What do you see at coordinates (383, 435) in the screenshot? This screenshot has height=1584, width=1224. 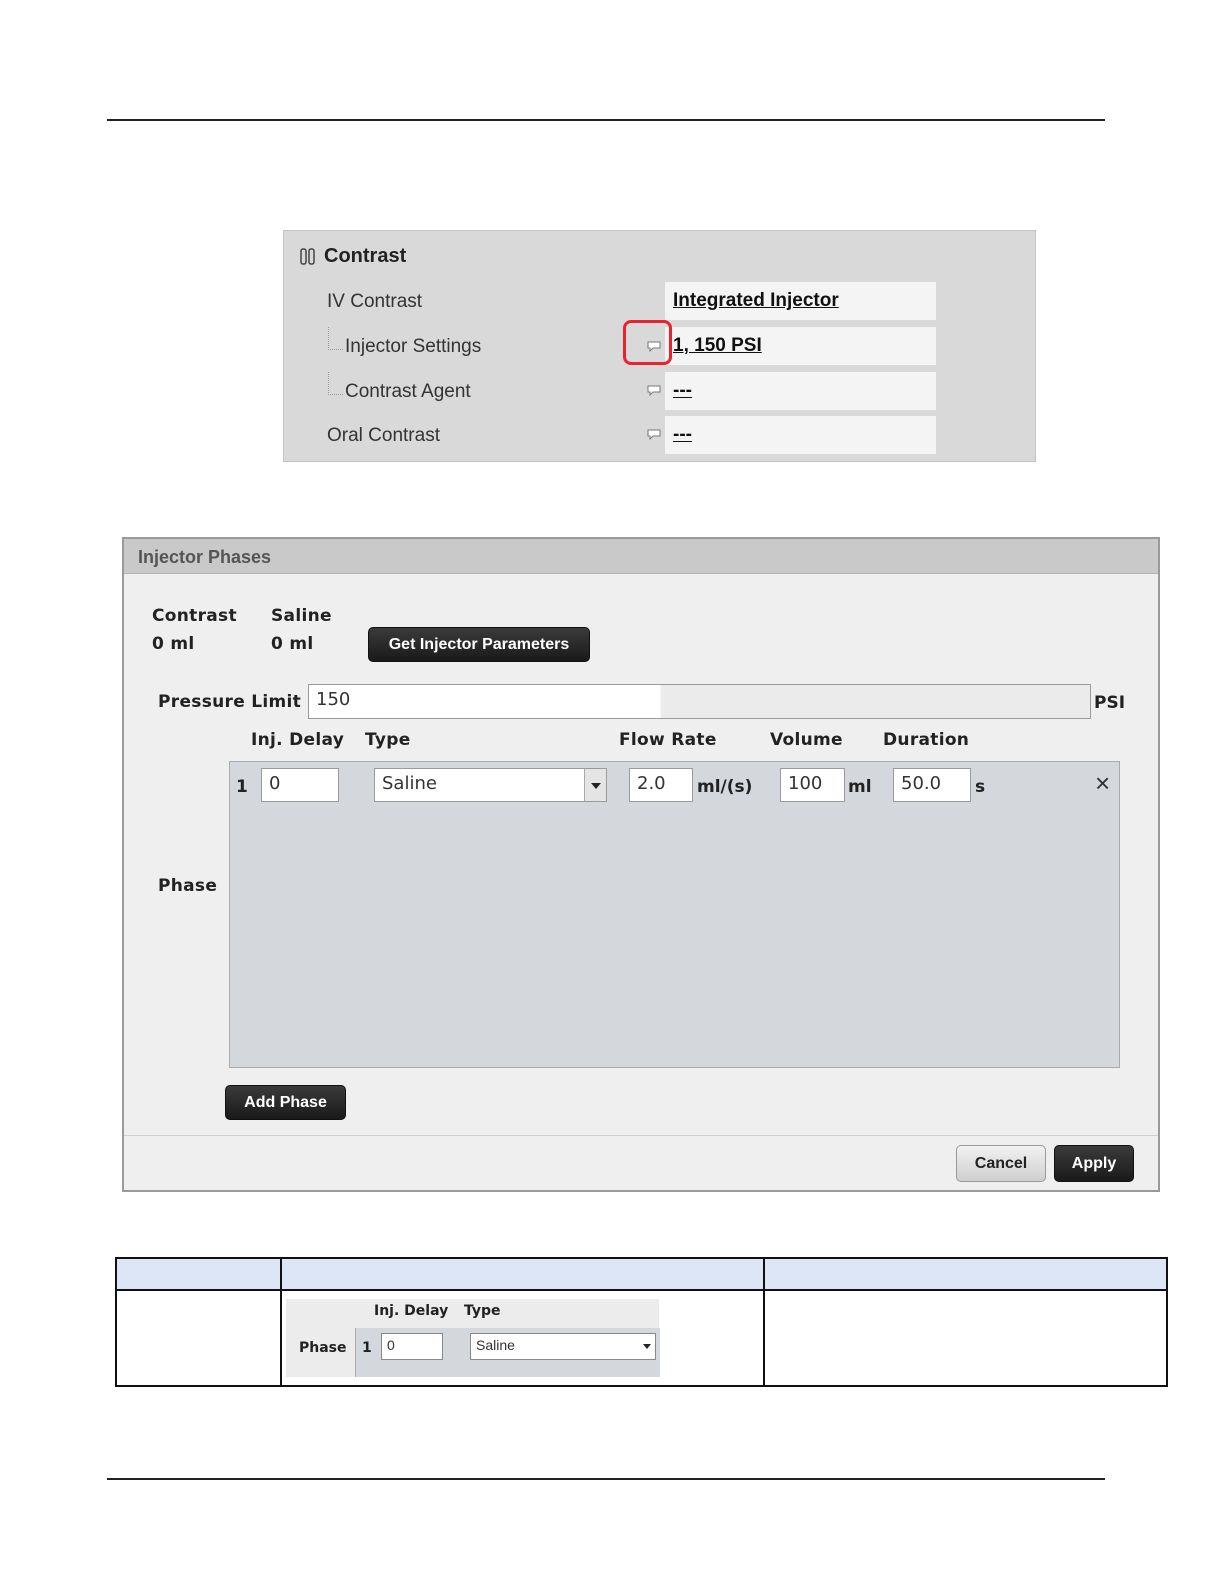 I see `oral-contrast-label: Oral Contrast` at bounding box center [383, 435].